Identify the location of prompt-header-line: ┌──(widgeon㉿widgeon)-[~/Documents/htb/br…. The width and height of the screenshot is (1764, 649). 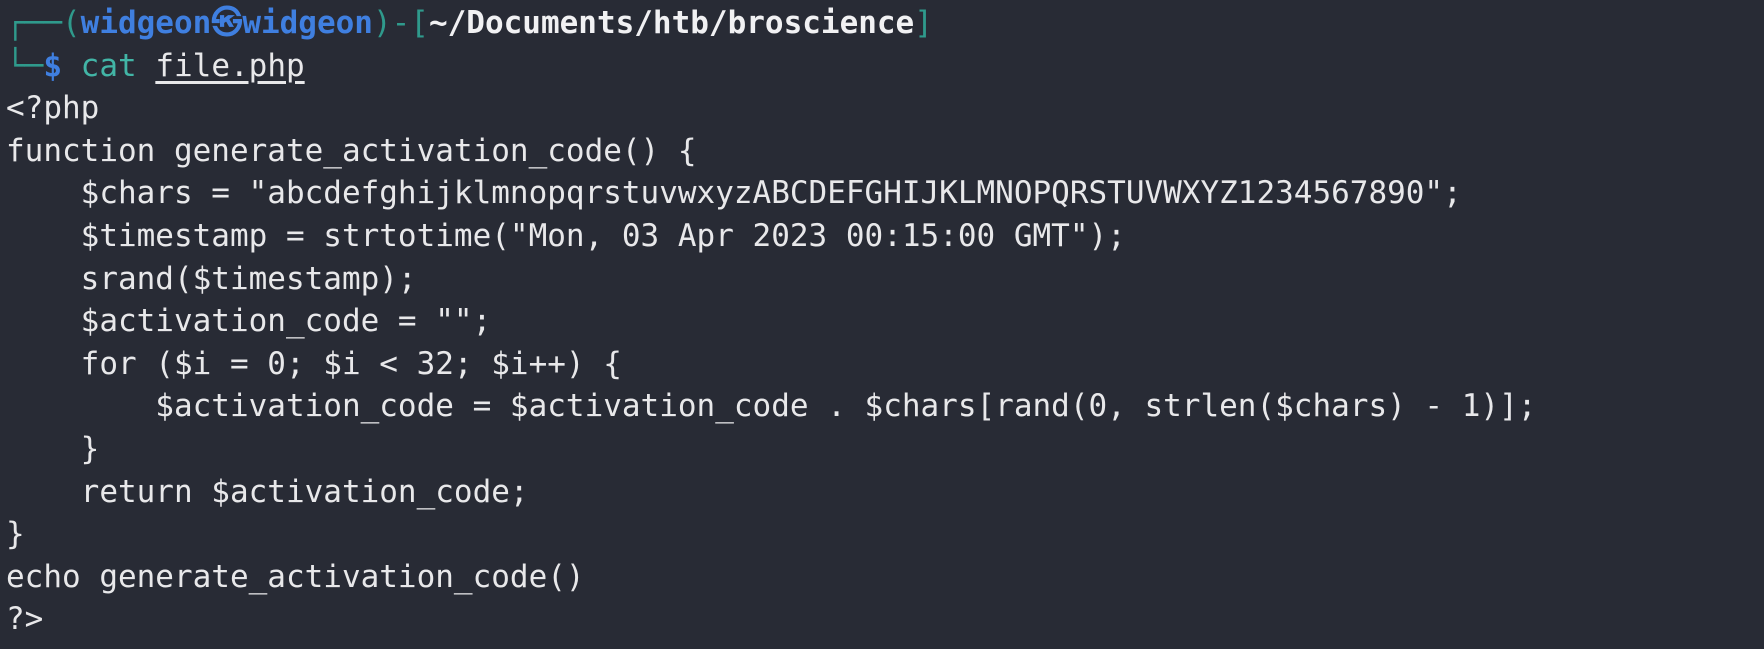
(885, 23).